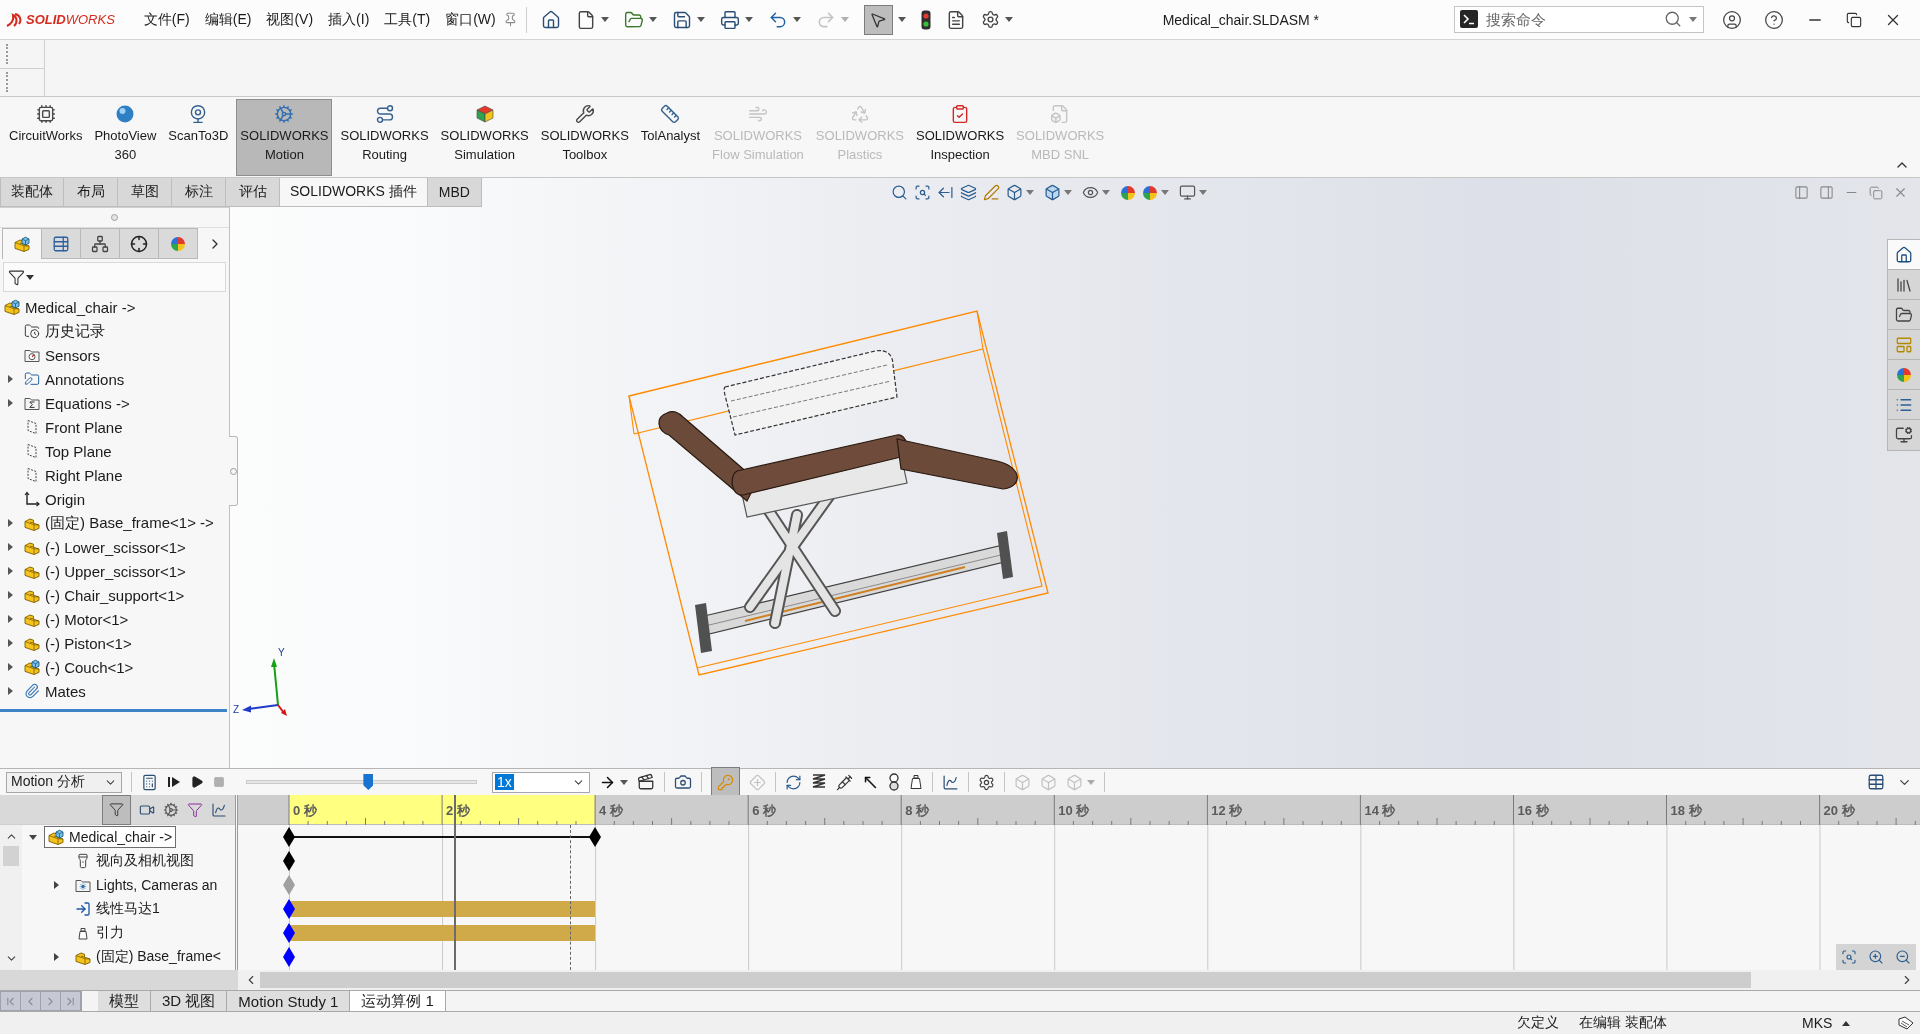 The width and height of the screenshot is (1920, 1034). Describe the element at coordinates (681, 19) in the screenshot. I see `save-icon` at that location.